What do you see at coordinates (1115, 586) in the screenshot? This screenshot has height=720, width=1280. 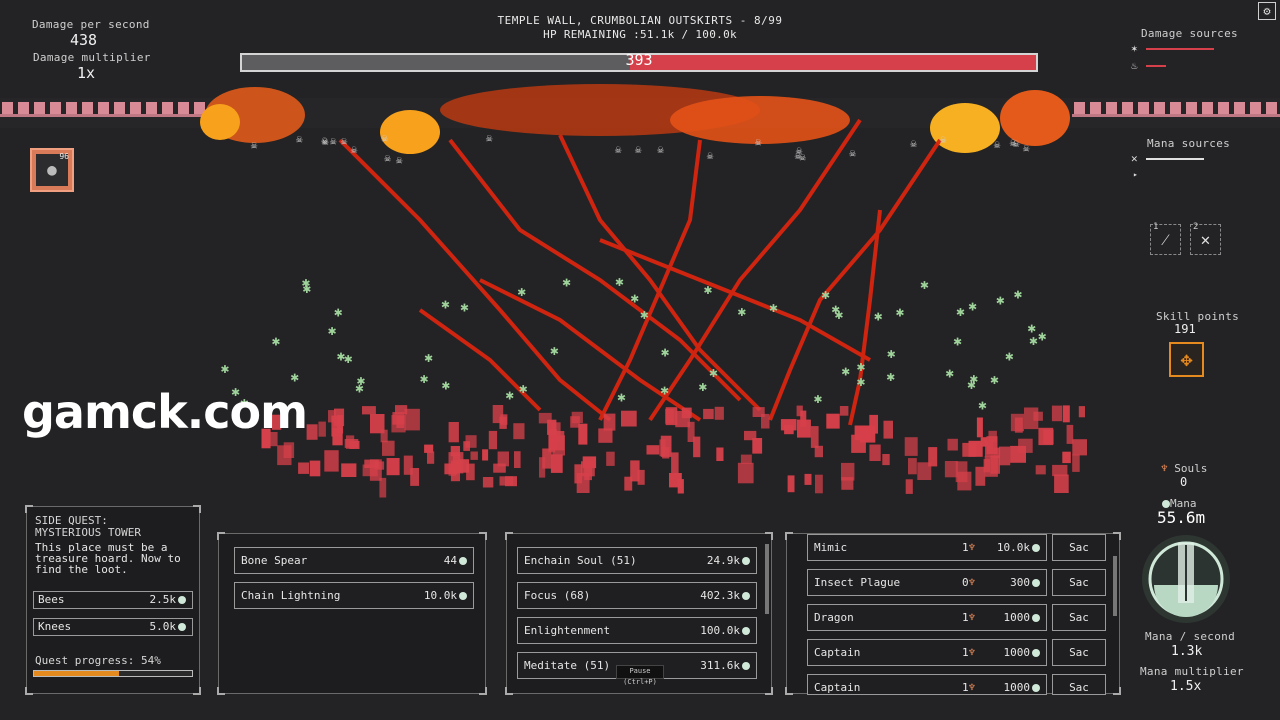 I see `summons-scrollbar` at bounding box center [1115, 586].